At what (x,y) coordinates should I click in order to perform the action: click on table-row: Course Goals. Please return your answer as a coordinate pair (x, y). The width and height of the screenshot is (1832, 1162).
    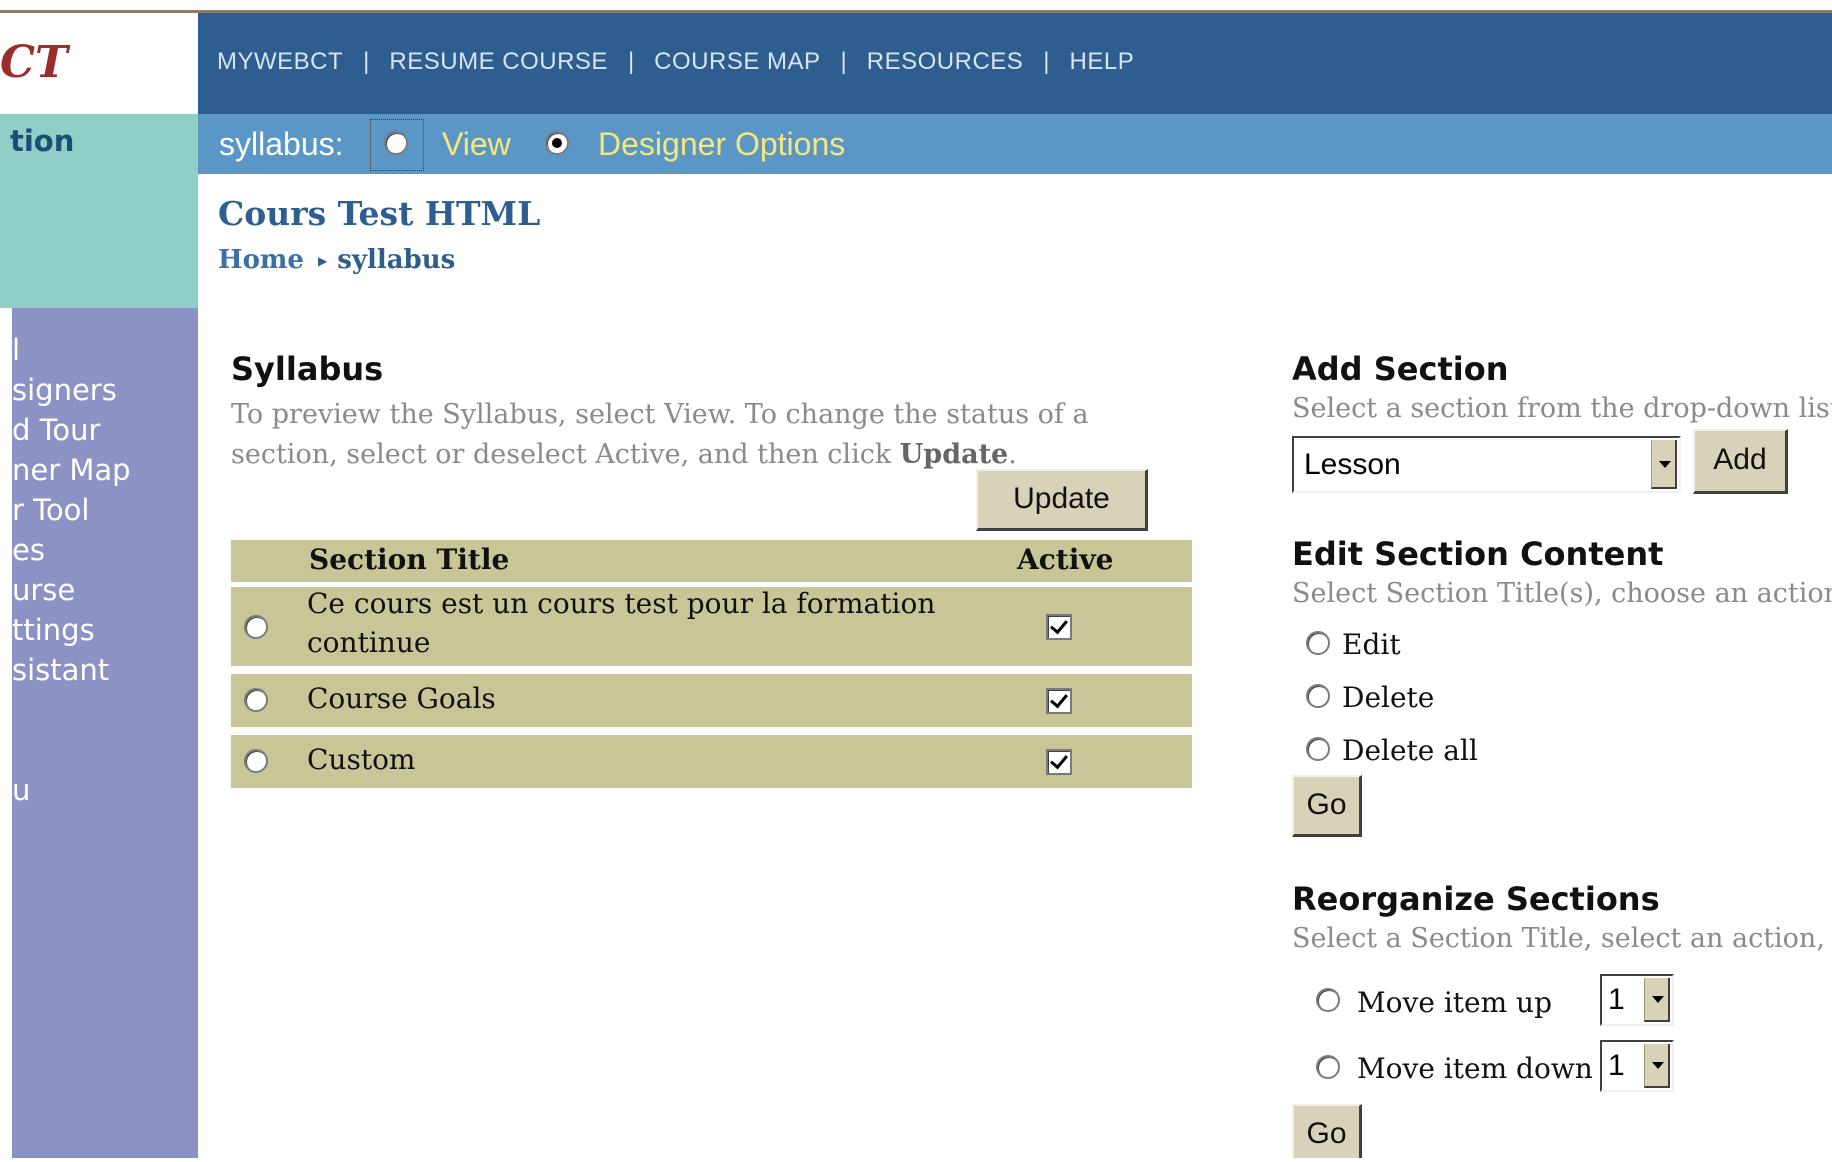
    Looking at the image, I should click on (711, 700).